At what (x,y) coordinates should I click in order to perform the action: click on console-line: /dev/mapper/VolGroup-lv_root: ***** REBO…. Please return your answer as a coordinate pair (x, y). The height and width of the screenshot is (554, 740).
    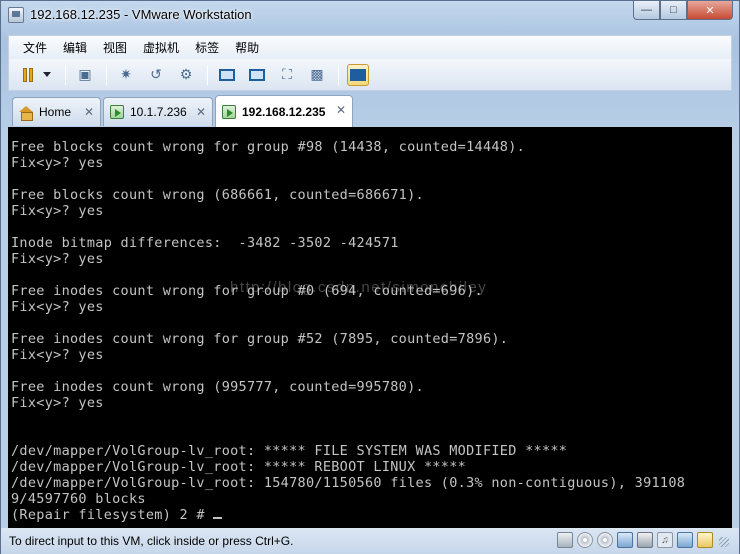
    Looking at the image, I should click on (239, 467).